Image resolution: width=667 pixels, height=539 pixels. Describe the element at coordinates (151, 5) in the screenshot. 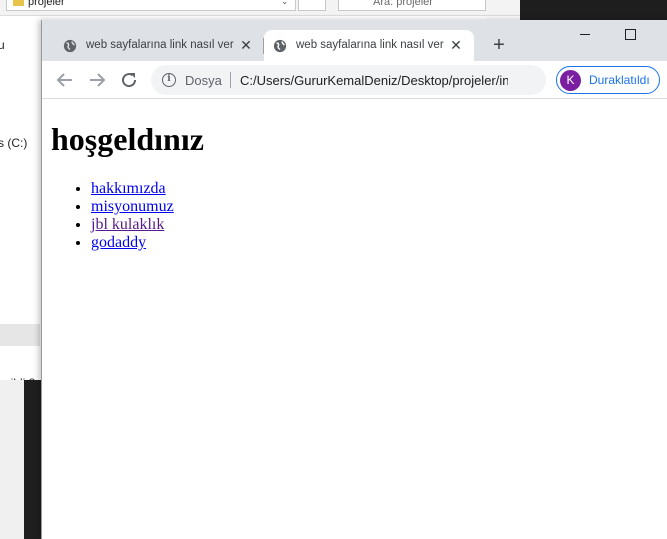

I see `explorer-path-field: projeler` at that location.